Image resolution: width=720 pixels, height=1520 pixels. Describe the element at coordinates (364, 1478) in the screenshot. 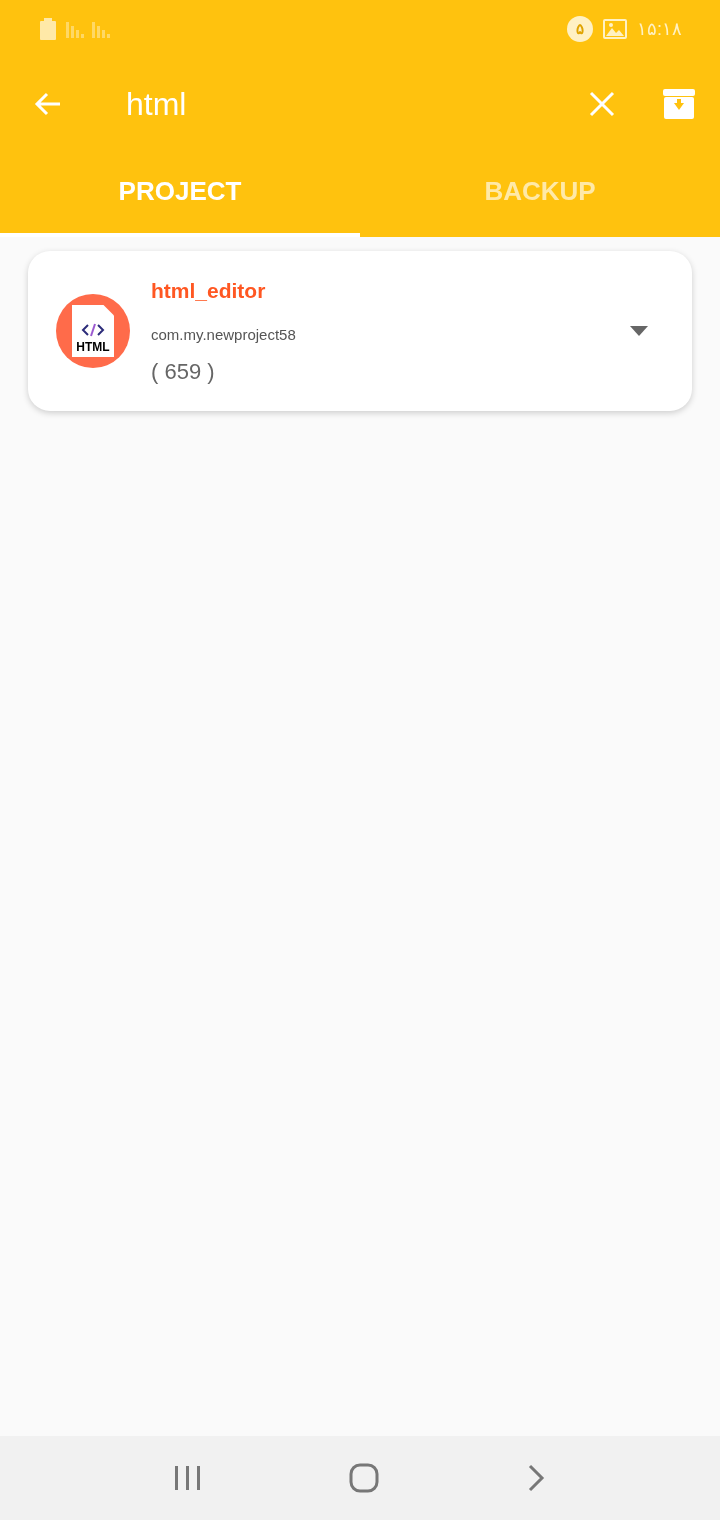

I see `home-icon` at that location.